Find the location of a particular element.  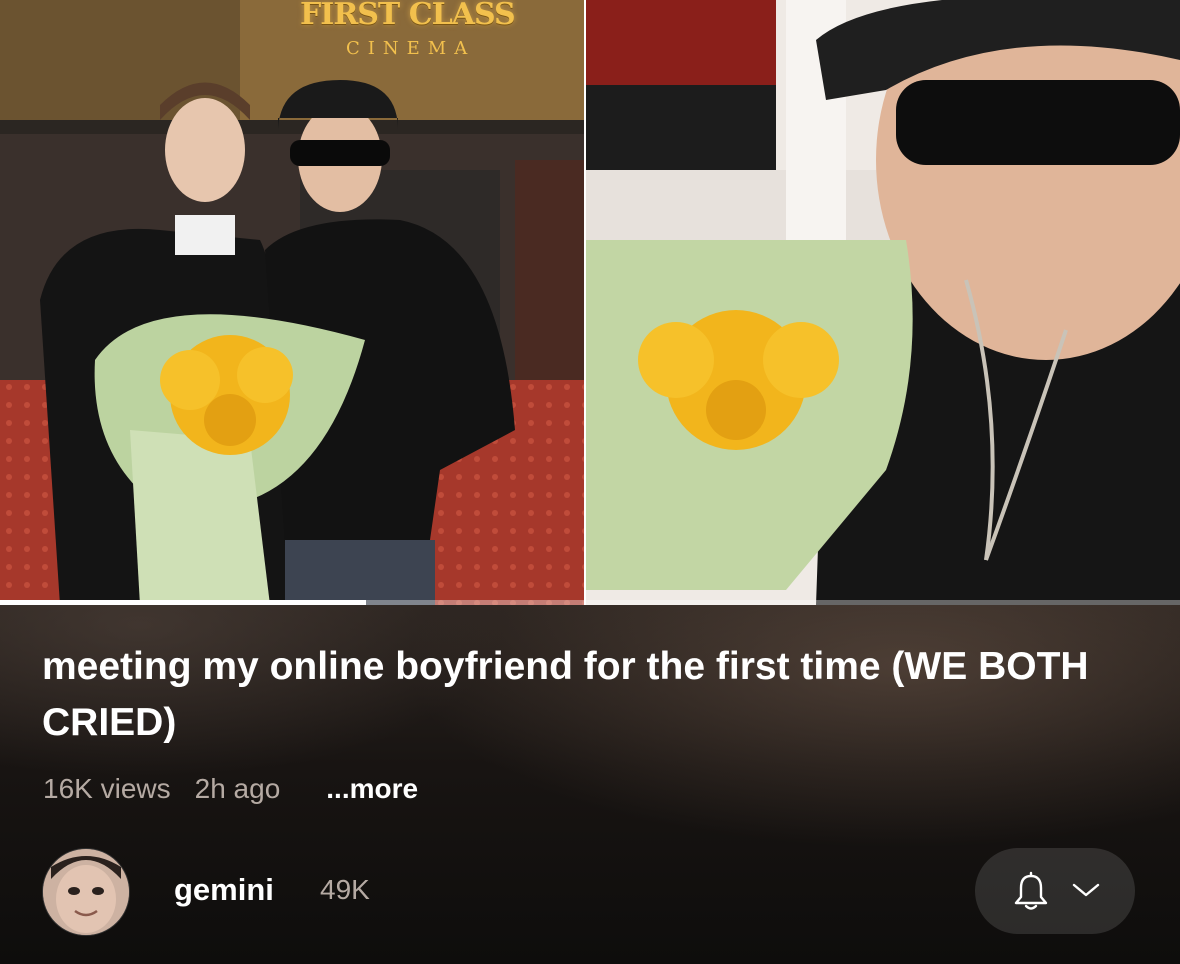

video-meta: 16K views 2h ago ...more is located at coordinates (230, 789).